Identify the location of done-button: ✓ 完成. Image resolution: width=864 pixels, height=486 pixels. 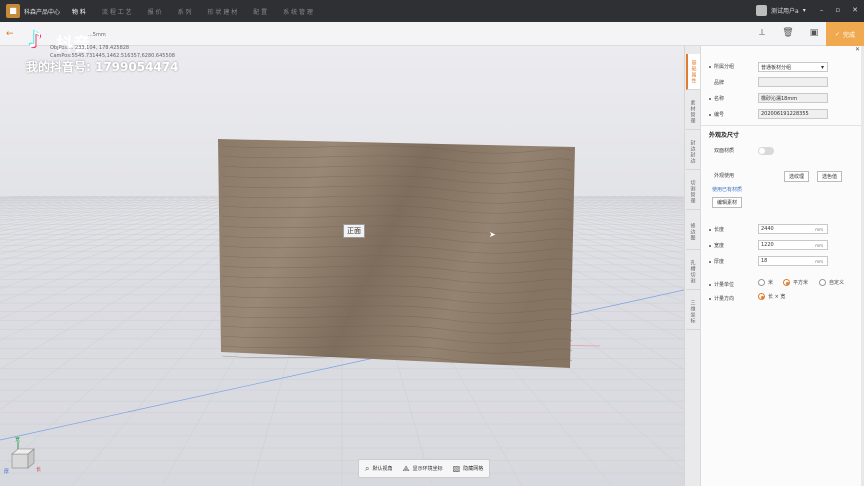
(845, 34).